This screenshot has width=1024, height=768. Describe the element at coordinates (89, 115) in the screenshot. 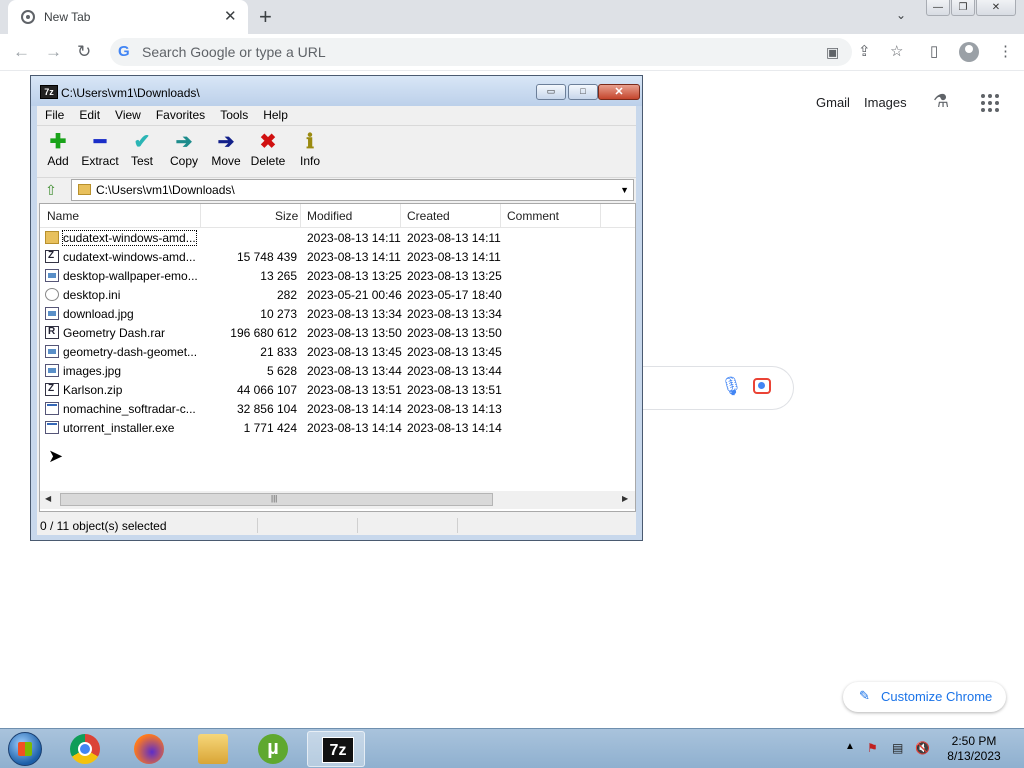

I see `menu-edit: Edit` at that location.